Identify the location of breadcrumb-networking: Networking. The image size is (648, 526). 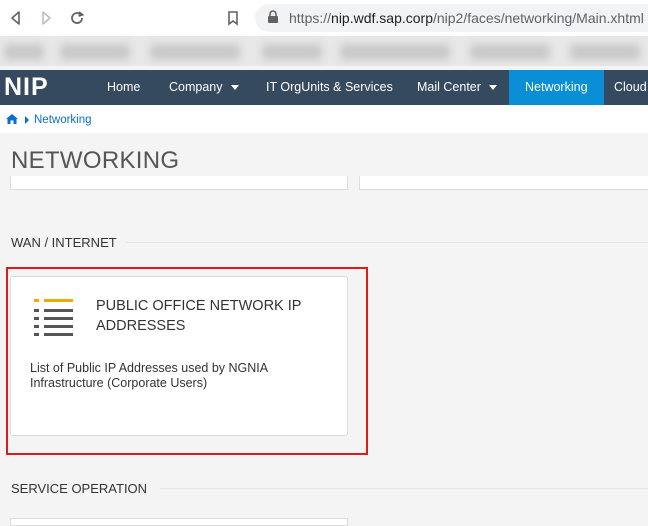
(63, 120).